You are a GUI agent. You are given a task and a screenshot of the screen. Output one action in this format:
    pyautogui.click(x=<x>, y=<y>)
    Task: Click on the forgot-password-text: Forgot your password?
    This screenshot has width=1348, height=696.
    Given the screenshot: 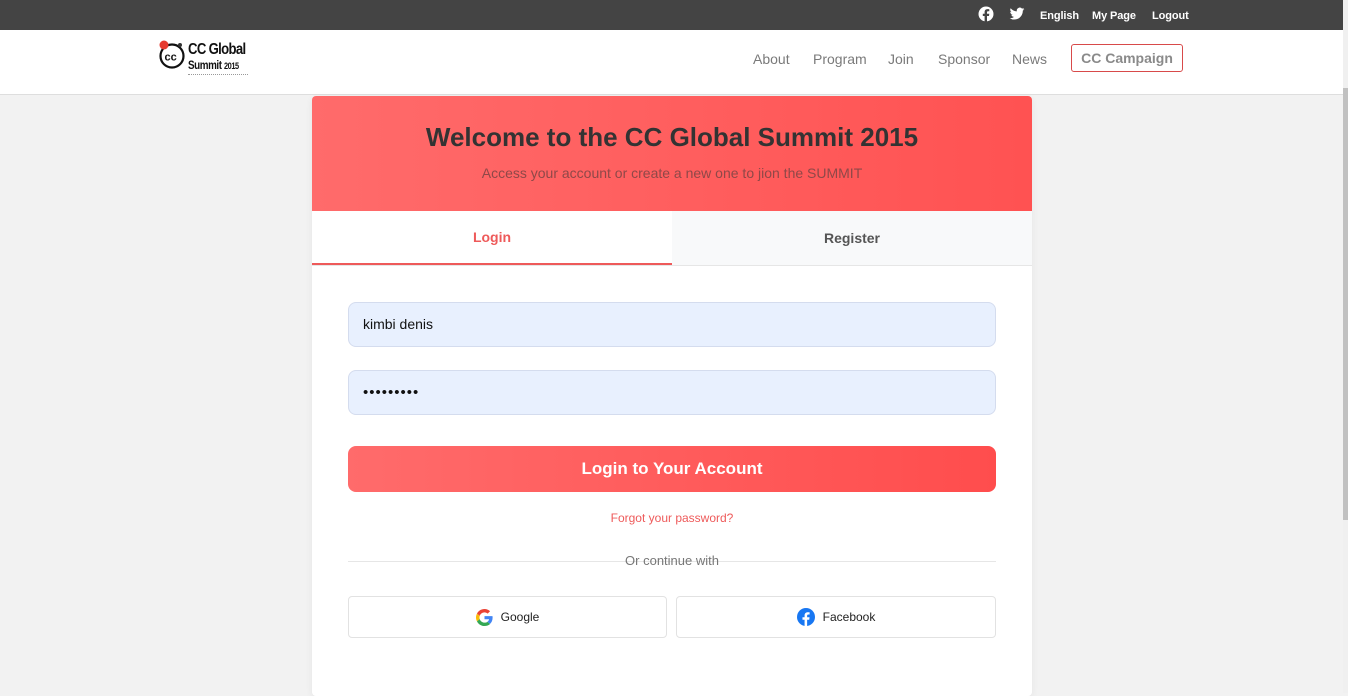 What is the action you would take?
    pyautogui.click(x=672, y=518)
    